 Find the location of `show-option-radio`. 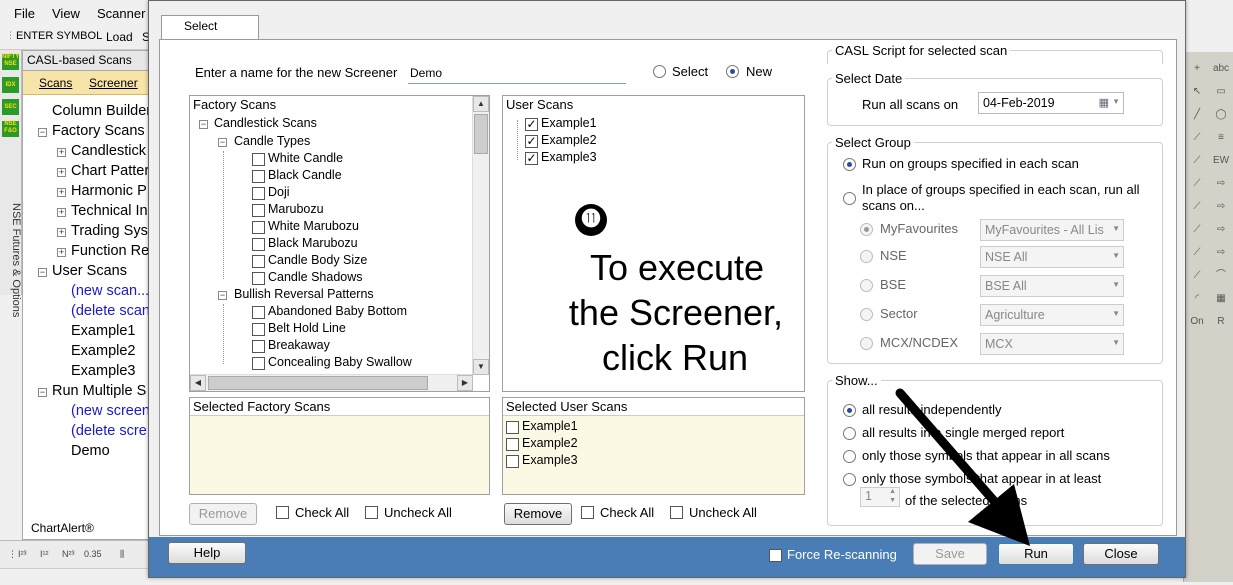

show-option-radio is located at coordinates (849, 479).